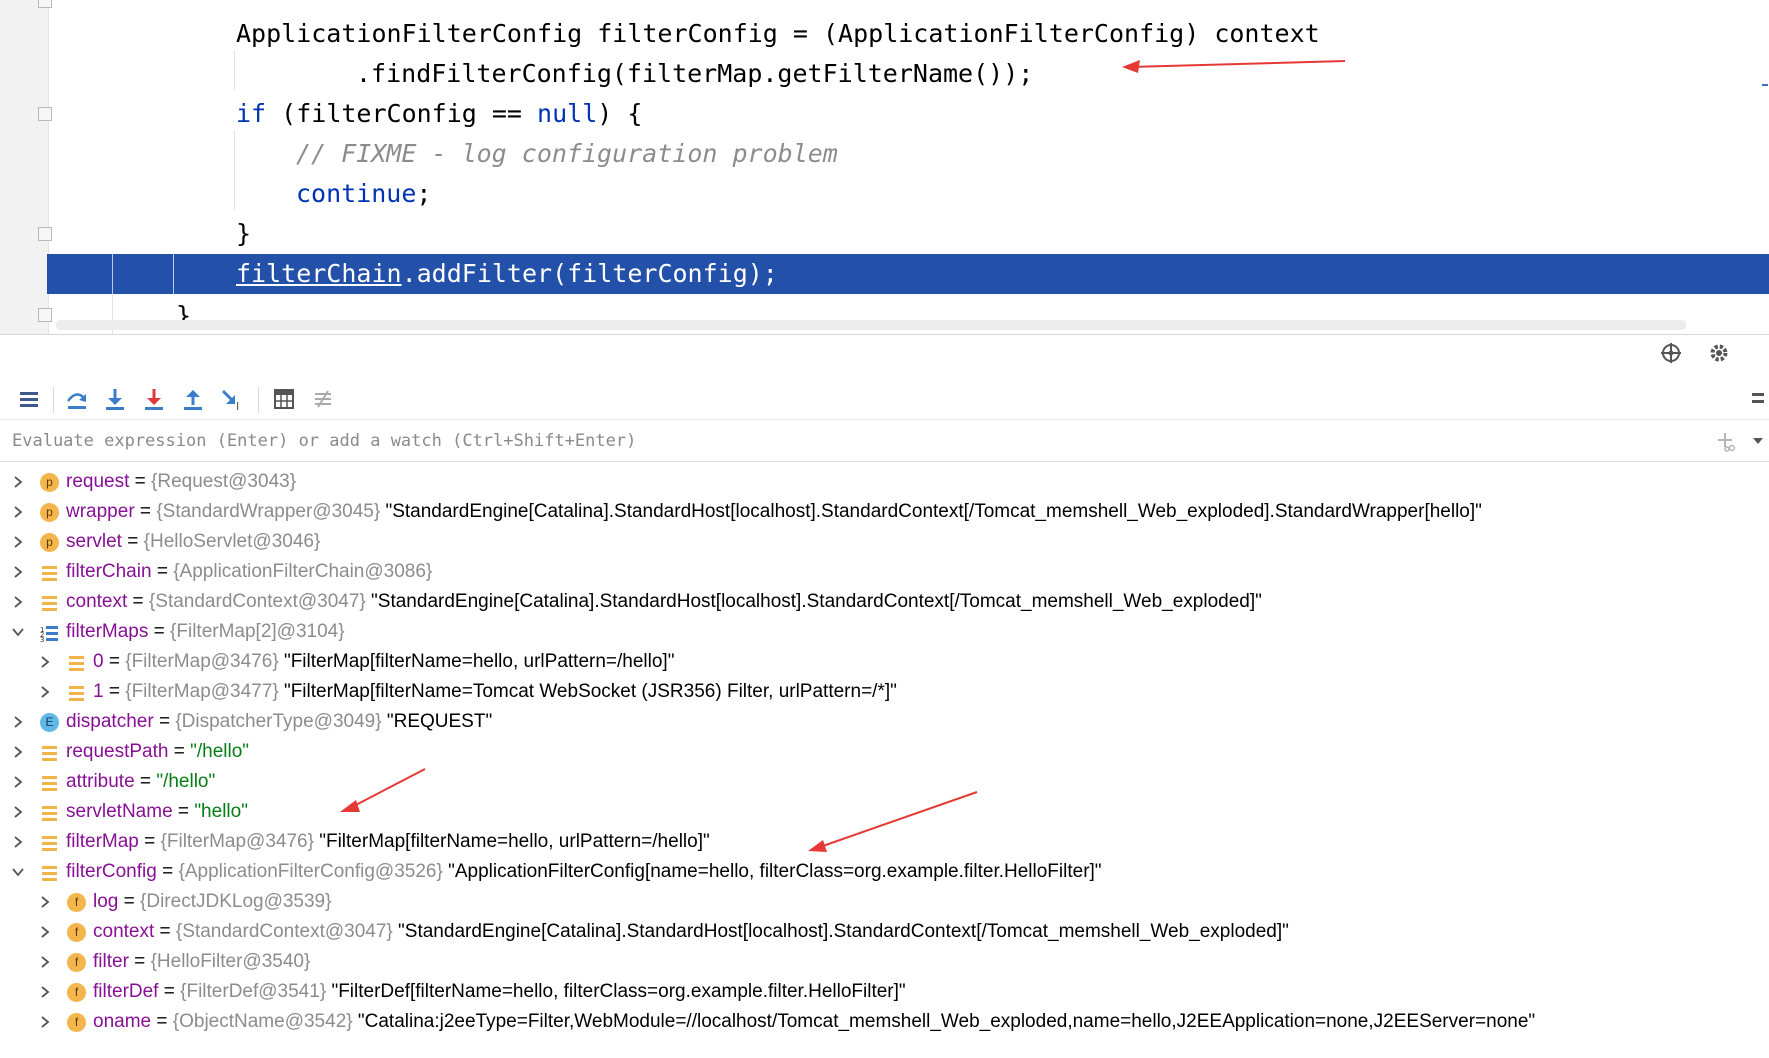  What do you see at coordinates (1234, 66) in the screenshot?
I see `annotation-arrow` at bounding box center [1234, 66].